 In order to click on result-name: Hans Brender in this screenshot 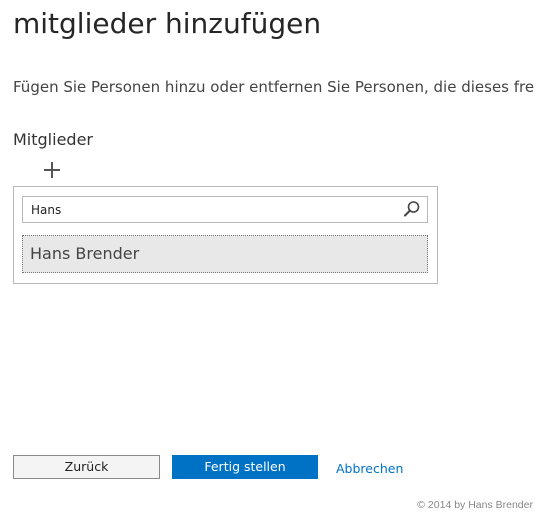, I will do `click(85, 253)`.